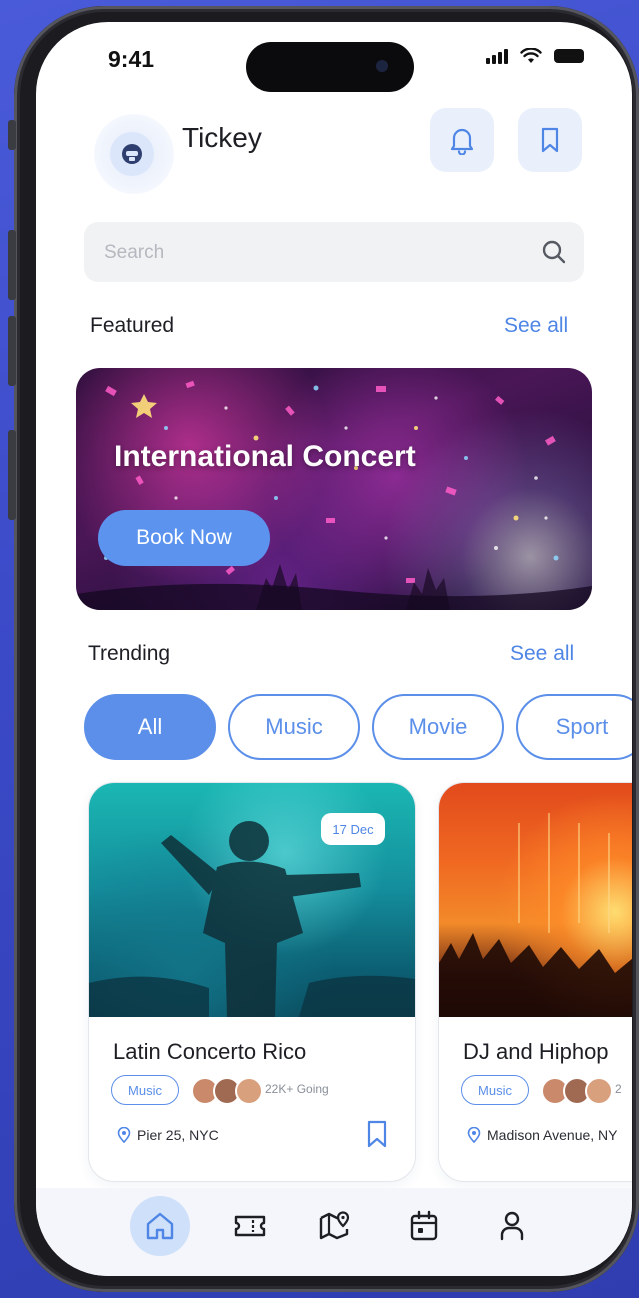  I want to click on nav-home, so click(160, 1226).